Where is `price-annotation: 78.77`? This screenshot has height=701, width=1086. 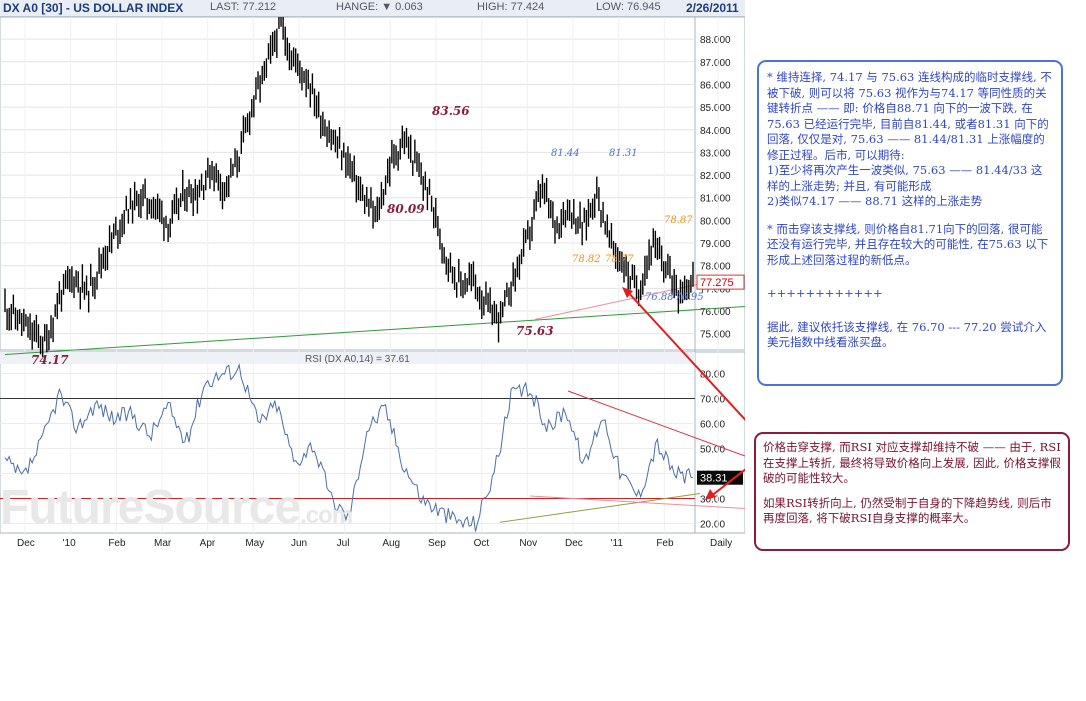
price-annotation: 78.77 is located at coordinates (619, 259).